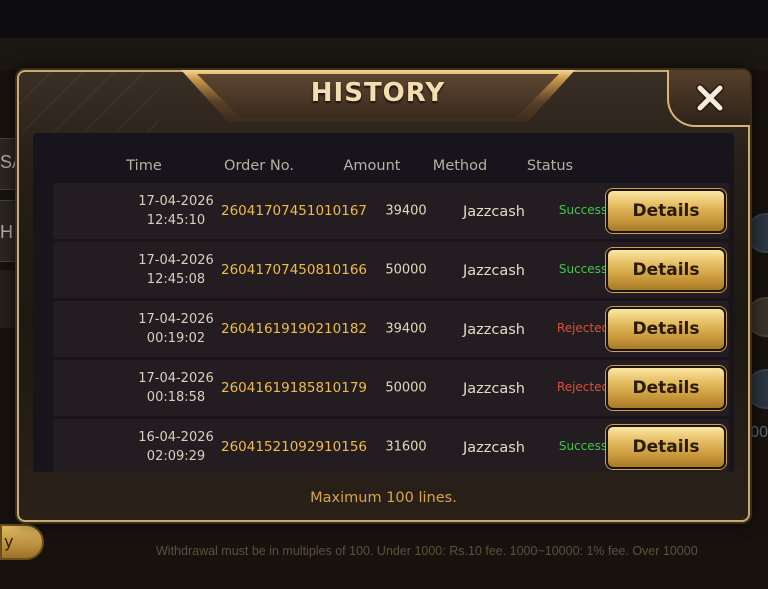  I want to click on time-text: 02:09:29, so click(176, 456).